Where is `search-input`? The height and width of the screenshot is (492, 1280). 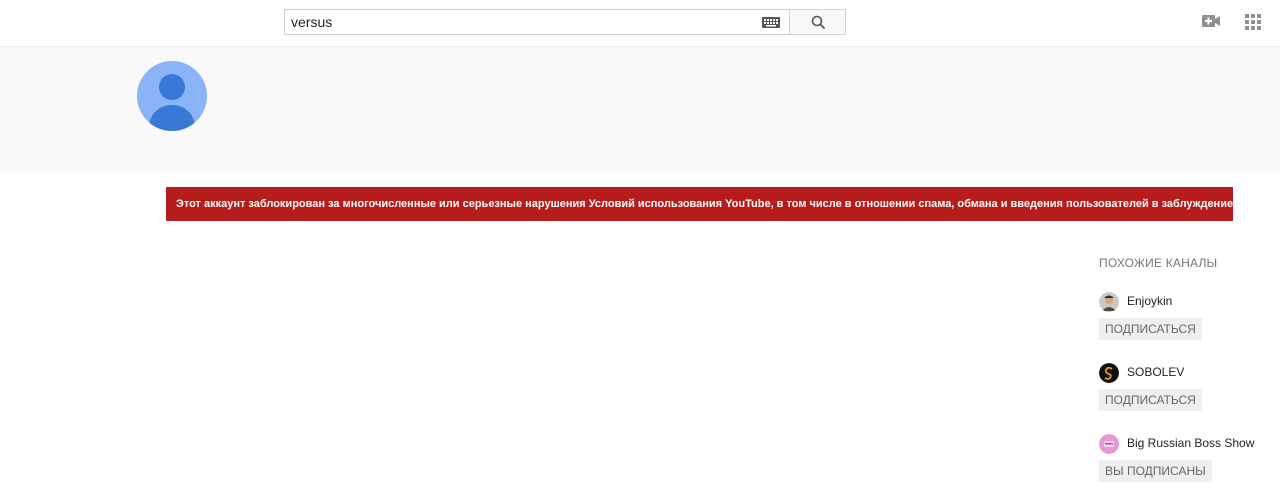 search-input is located at coordinates (521, 22).